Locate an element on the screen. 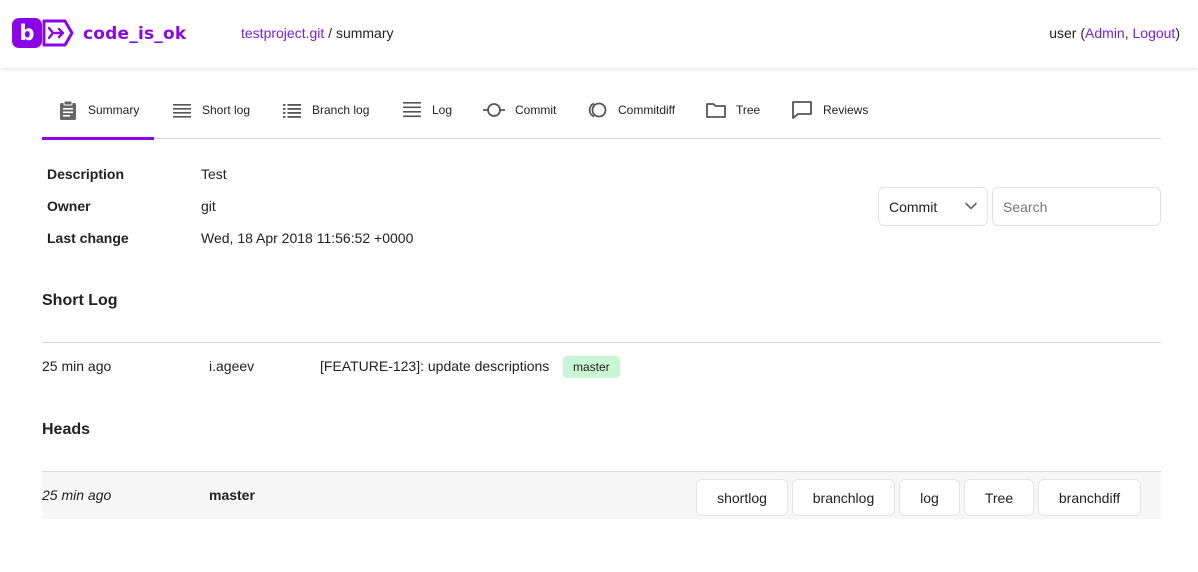 The image size is (1198, 572). tab-label: Tree is located at coordinates (748, 109).